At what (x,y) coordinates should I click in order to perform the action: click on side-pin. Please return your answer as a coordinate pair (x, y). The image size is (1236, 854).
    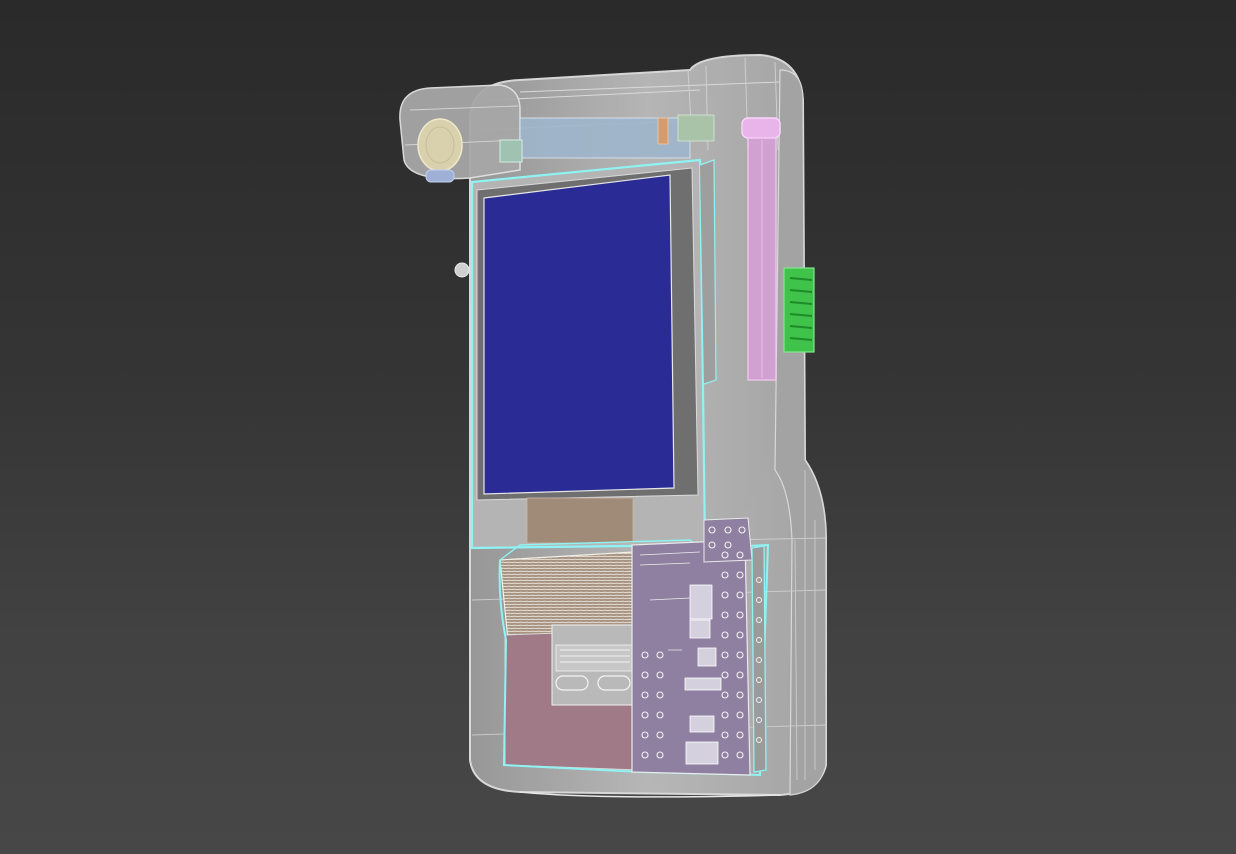
    Looking at the image, I should click on (462, 270).